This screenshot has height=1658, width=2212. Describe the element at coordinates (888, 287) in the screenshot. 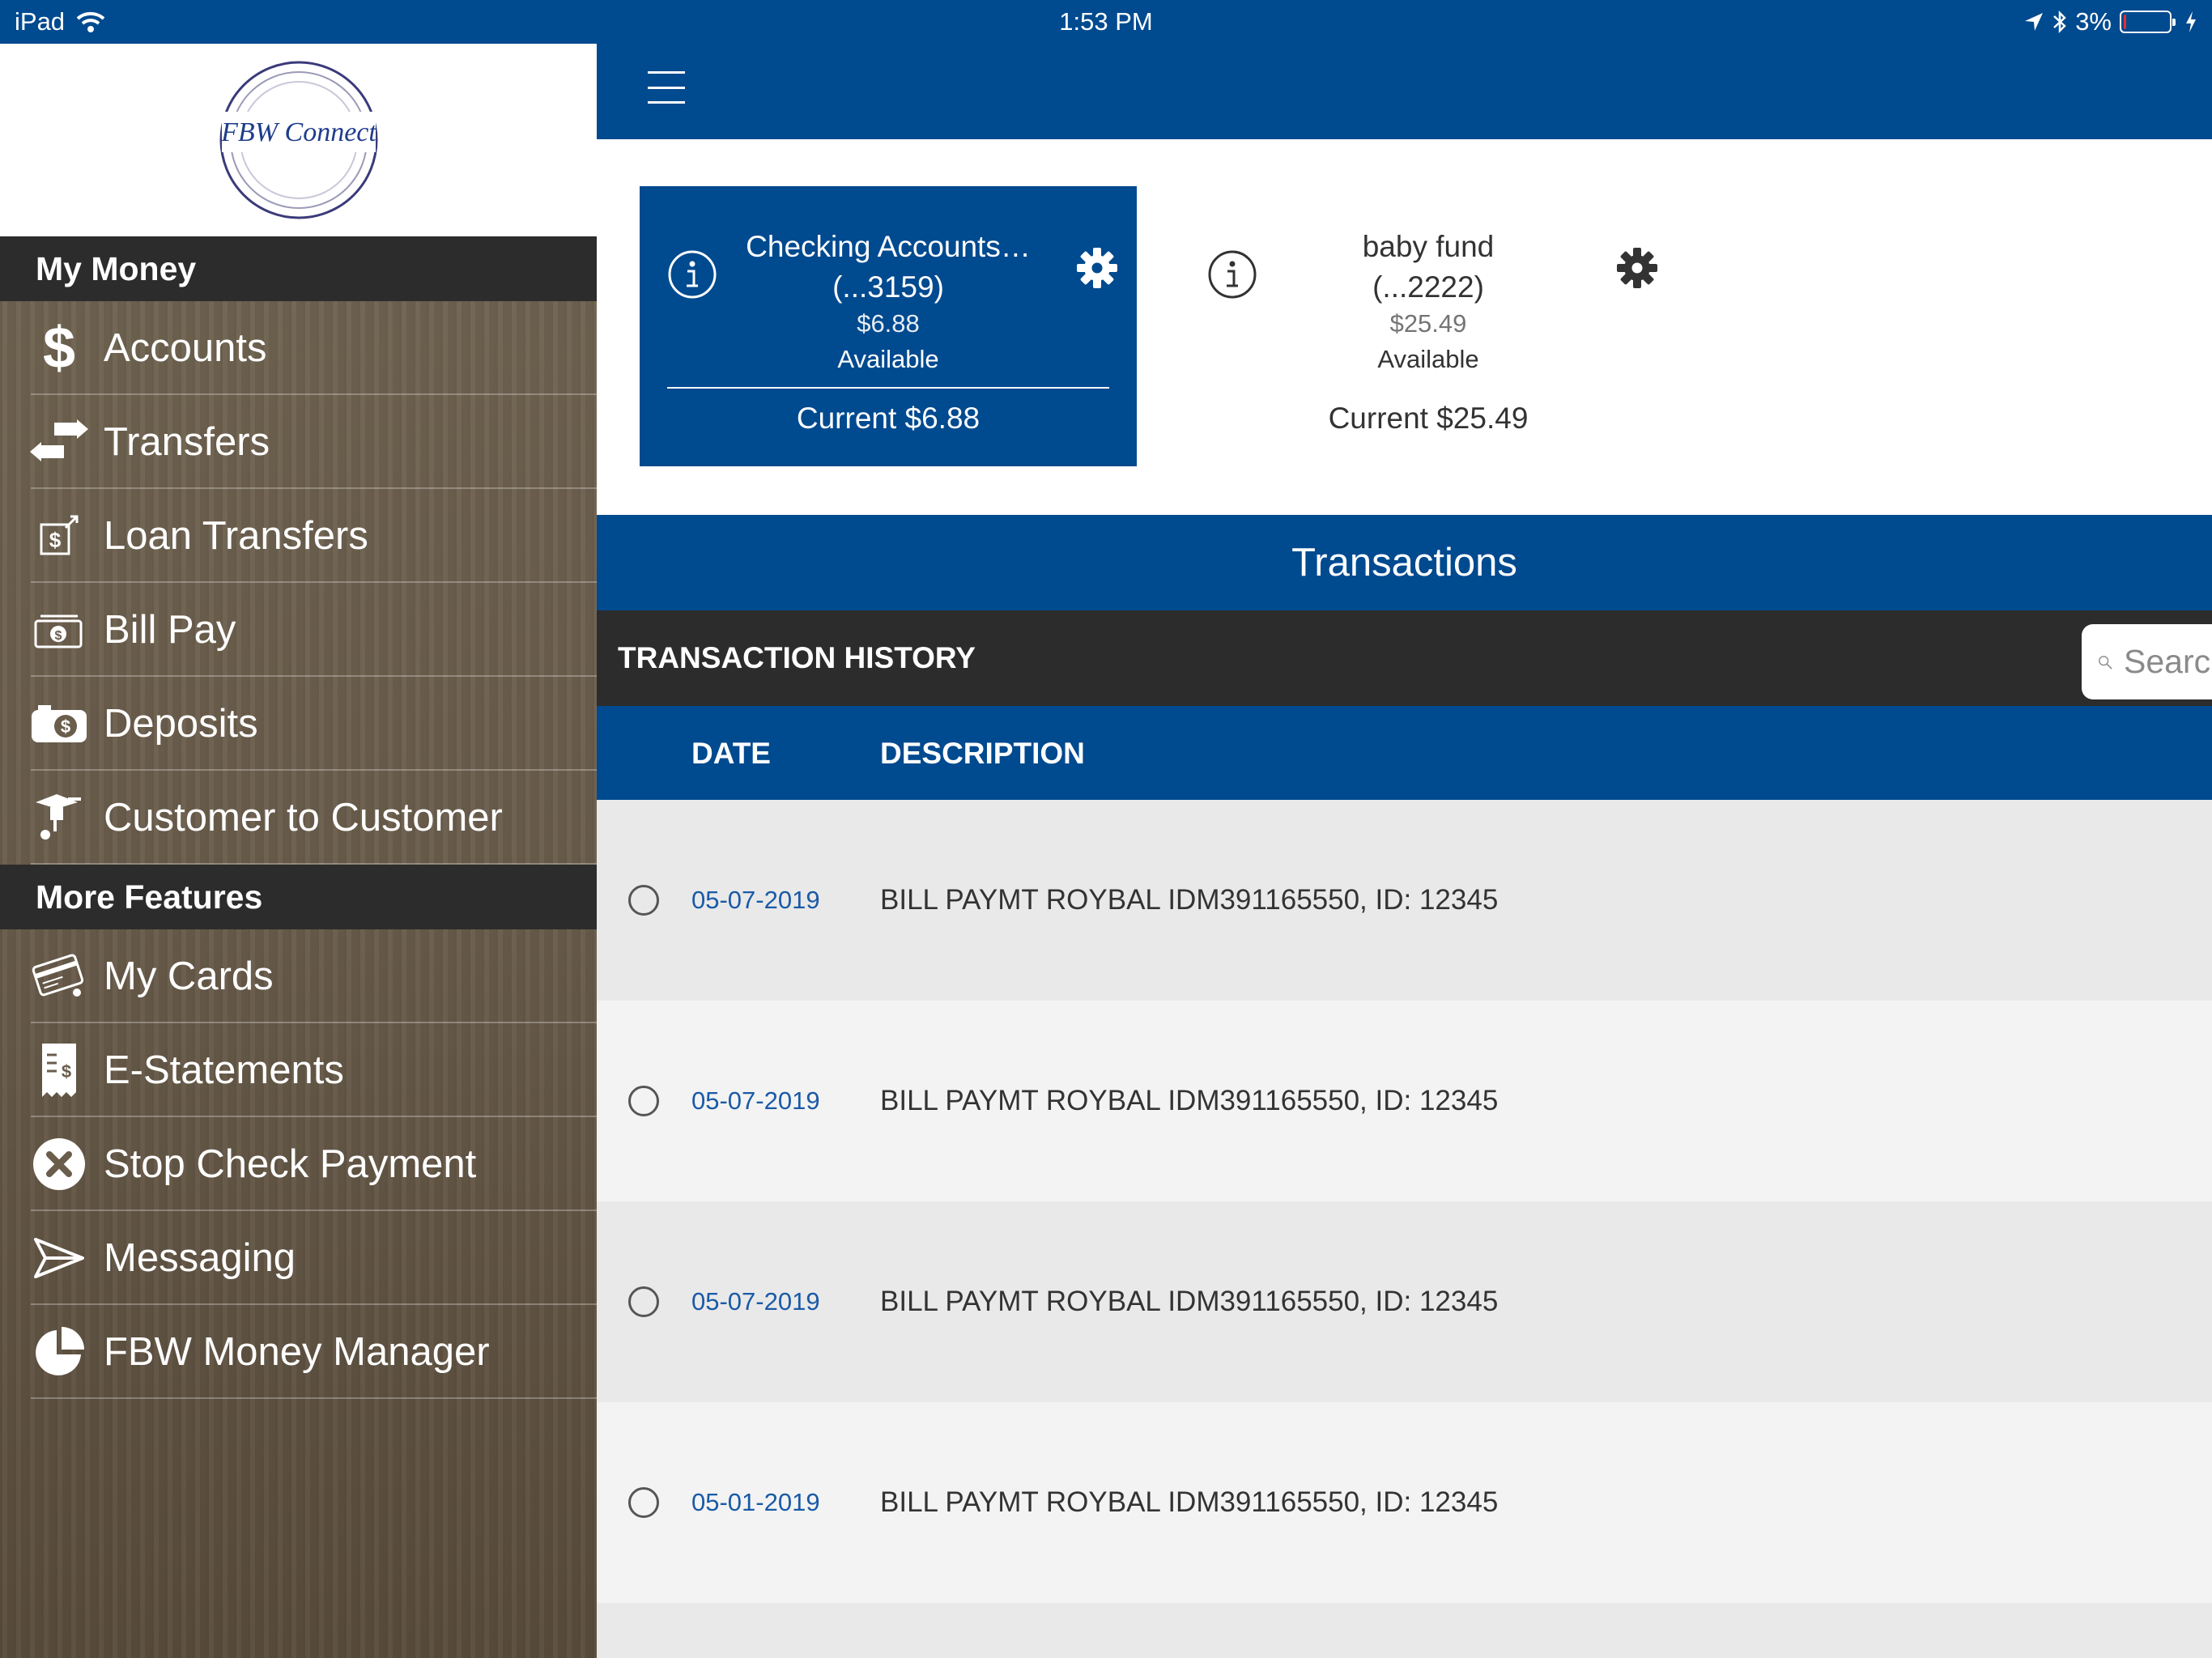

I see `account-number: (...3159)` at that location.